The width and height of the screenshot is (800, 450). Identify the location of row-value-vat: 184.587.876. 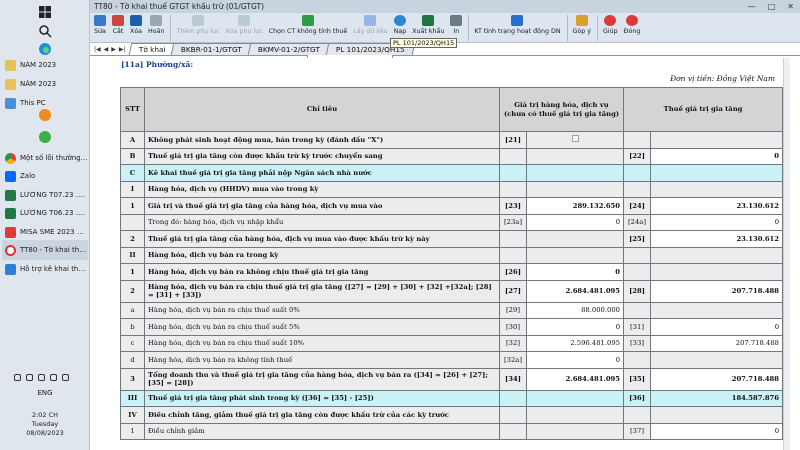
(717, 398).